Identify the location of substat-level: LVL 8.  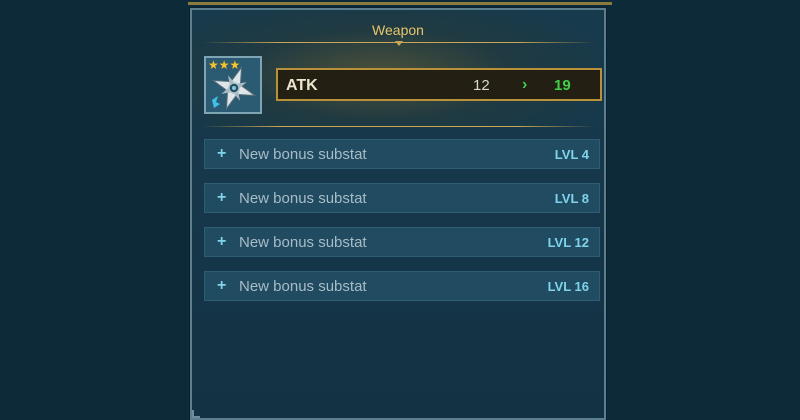
(571, 198).